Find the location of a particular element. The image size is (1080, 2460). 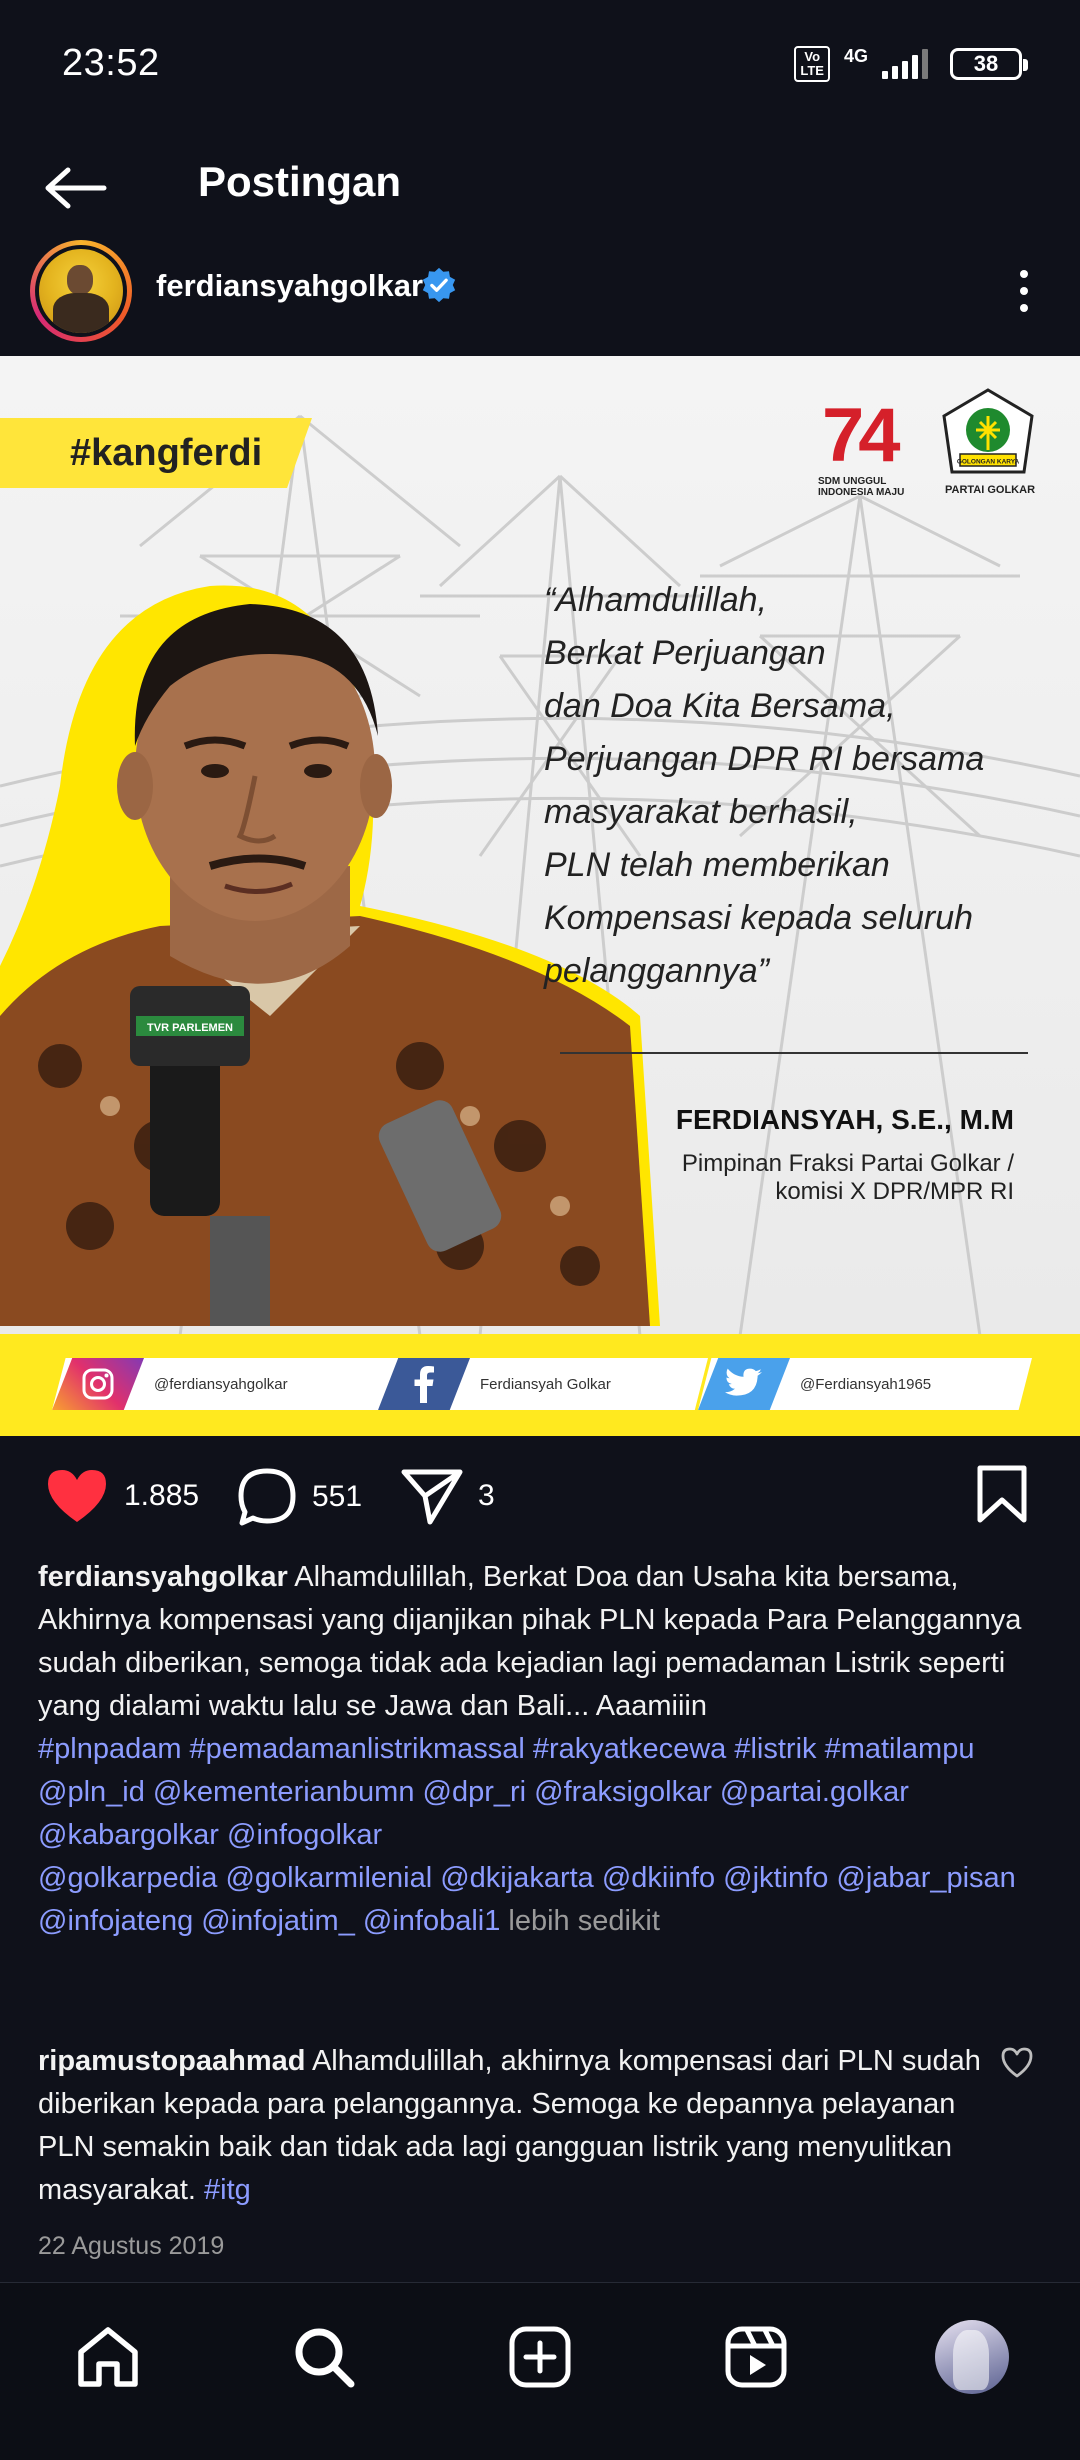

bottom-nav is located at coordinates (540, 2371).